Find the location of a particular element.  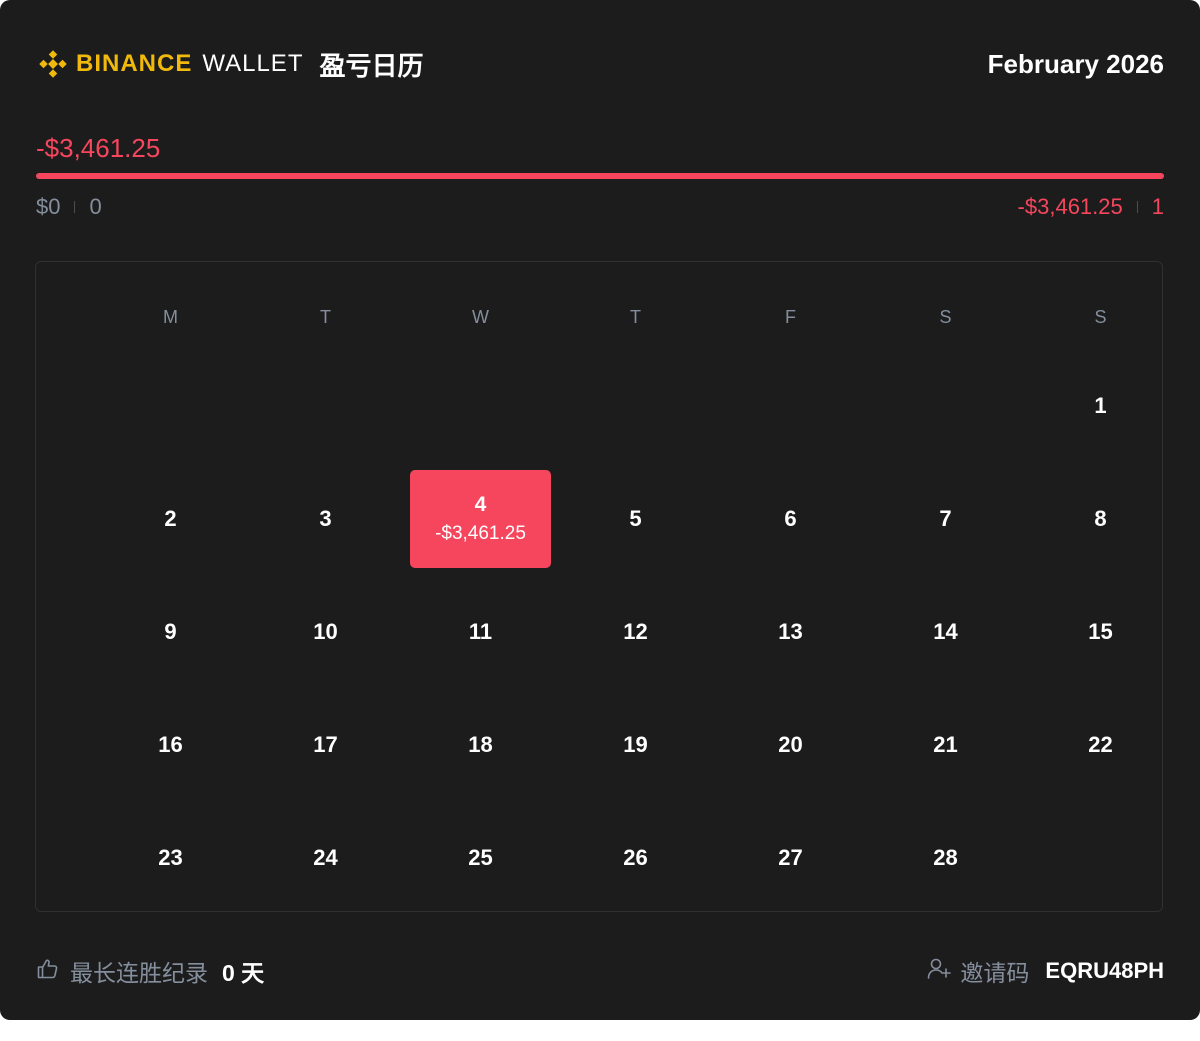

profit-stats: $0 0 is located at coordinates (69, 207).